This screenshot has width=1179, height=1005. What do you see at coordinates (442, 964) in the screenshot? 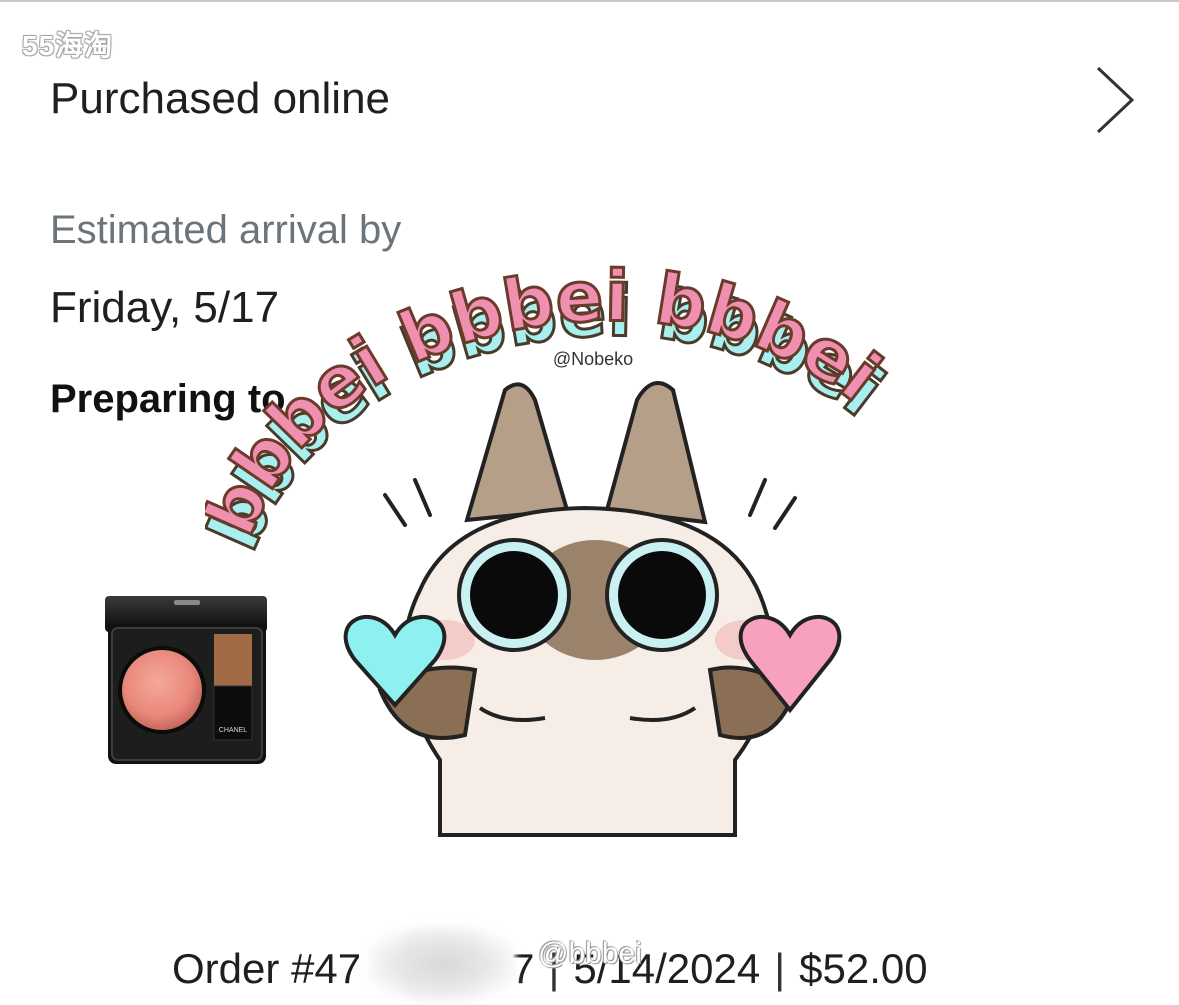
I see `redaction-blur` at bounding box center [442, 964].